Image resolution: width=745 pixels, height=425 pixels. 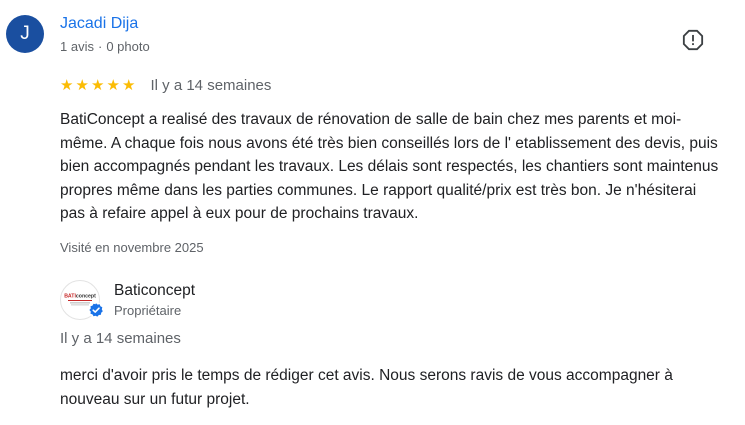 I want to click on reviewer-name: Jacadi Dija, so click(x=99, y=24).